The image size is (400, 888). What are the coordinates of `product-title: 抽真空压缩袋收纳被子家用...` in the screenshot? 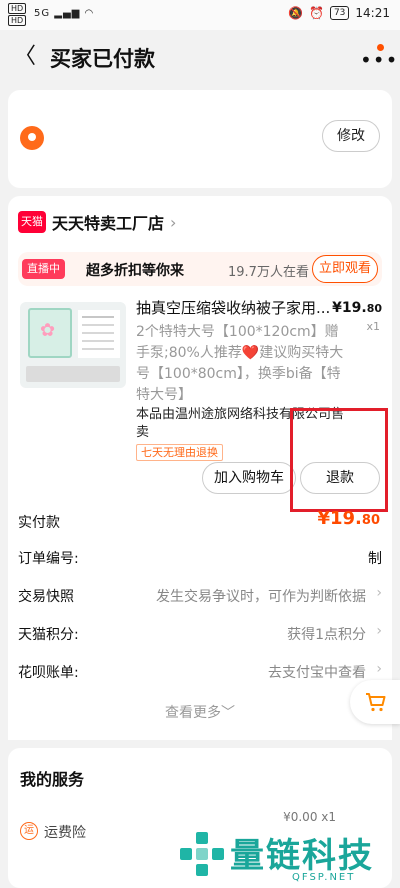 It's located at (234, 308).